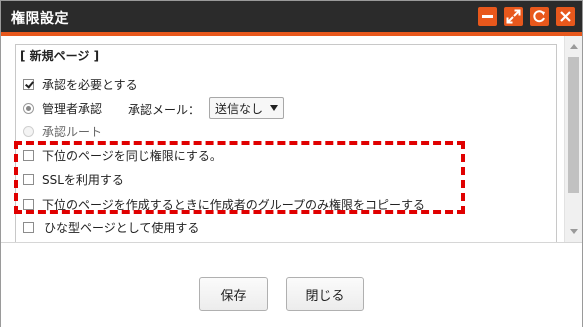 This screenshot has height=327, width=583. What do you see at coordinates (573, 125) in the screenshot?
I see `scrollbar-thumb` at bounding box center [573, 125].